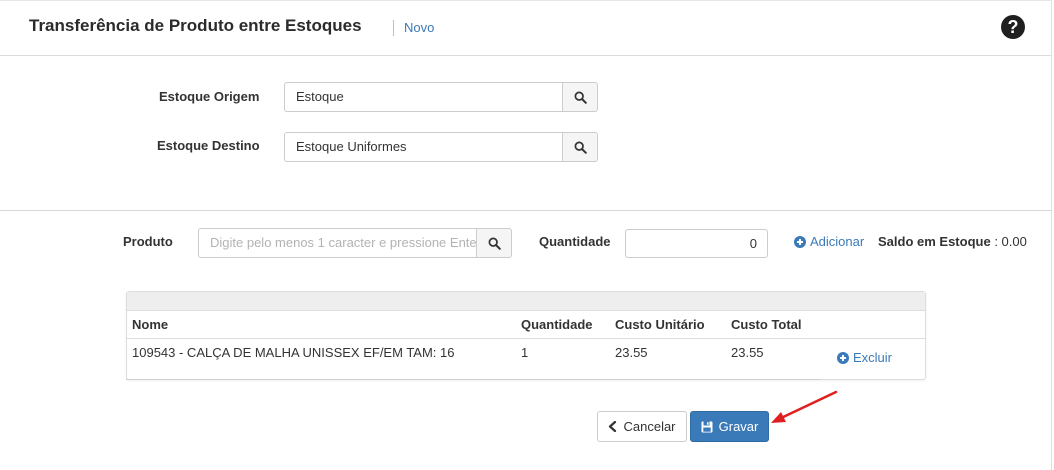  What do you see at coordinates (766, 324) in the screenshot?
I see `column-header-custo-total: Custo Total` at bounding box center [766, 324].